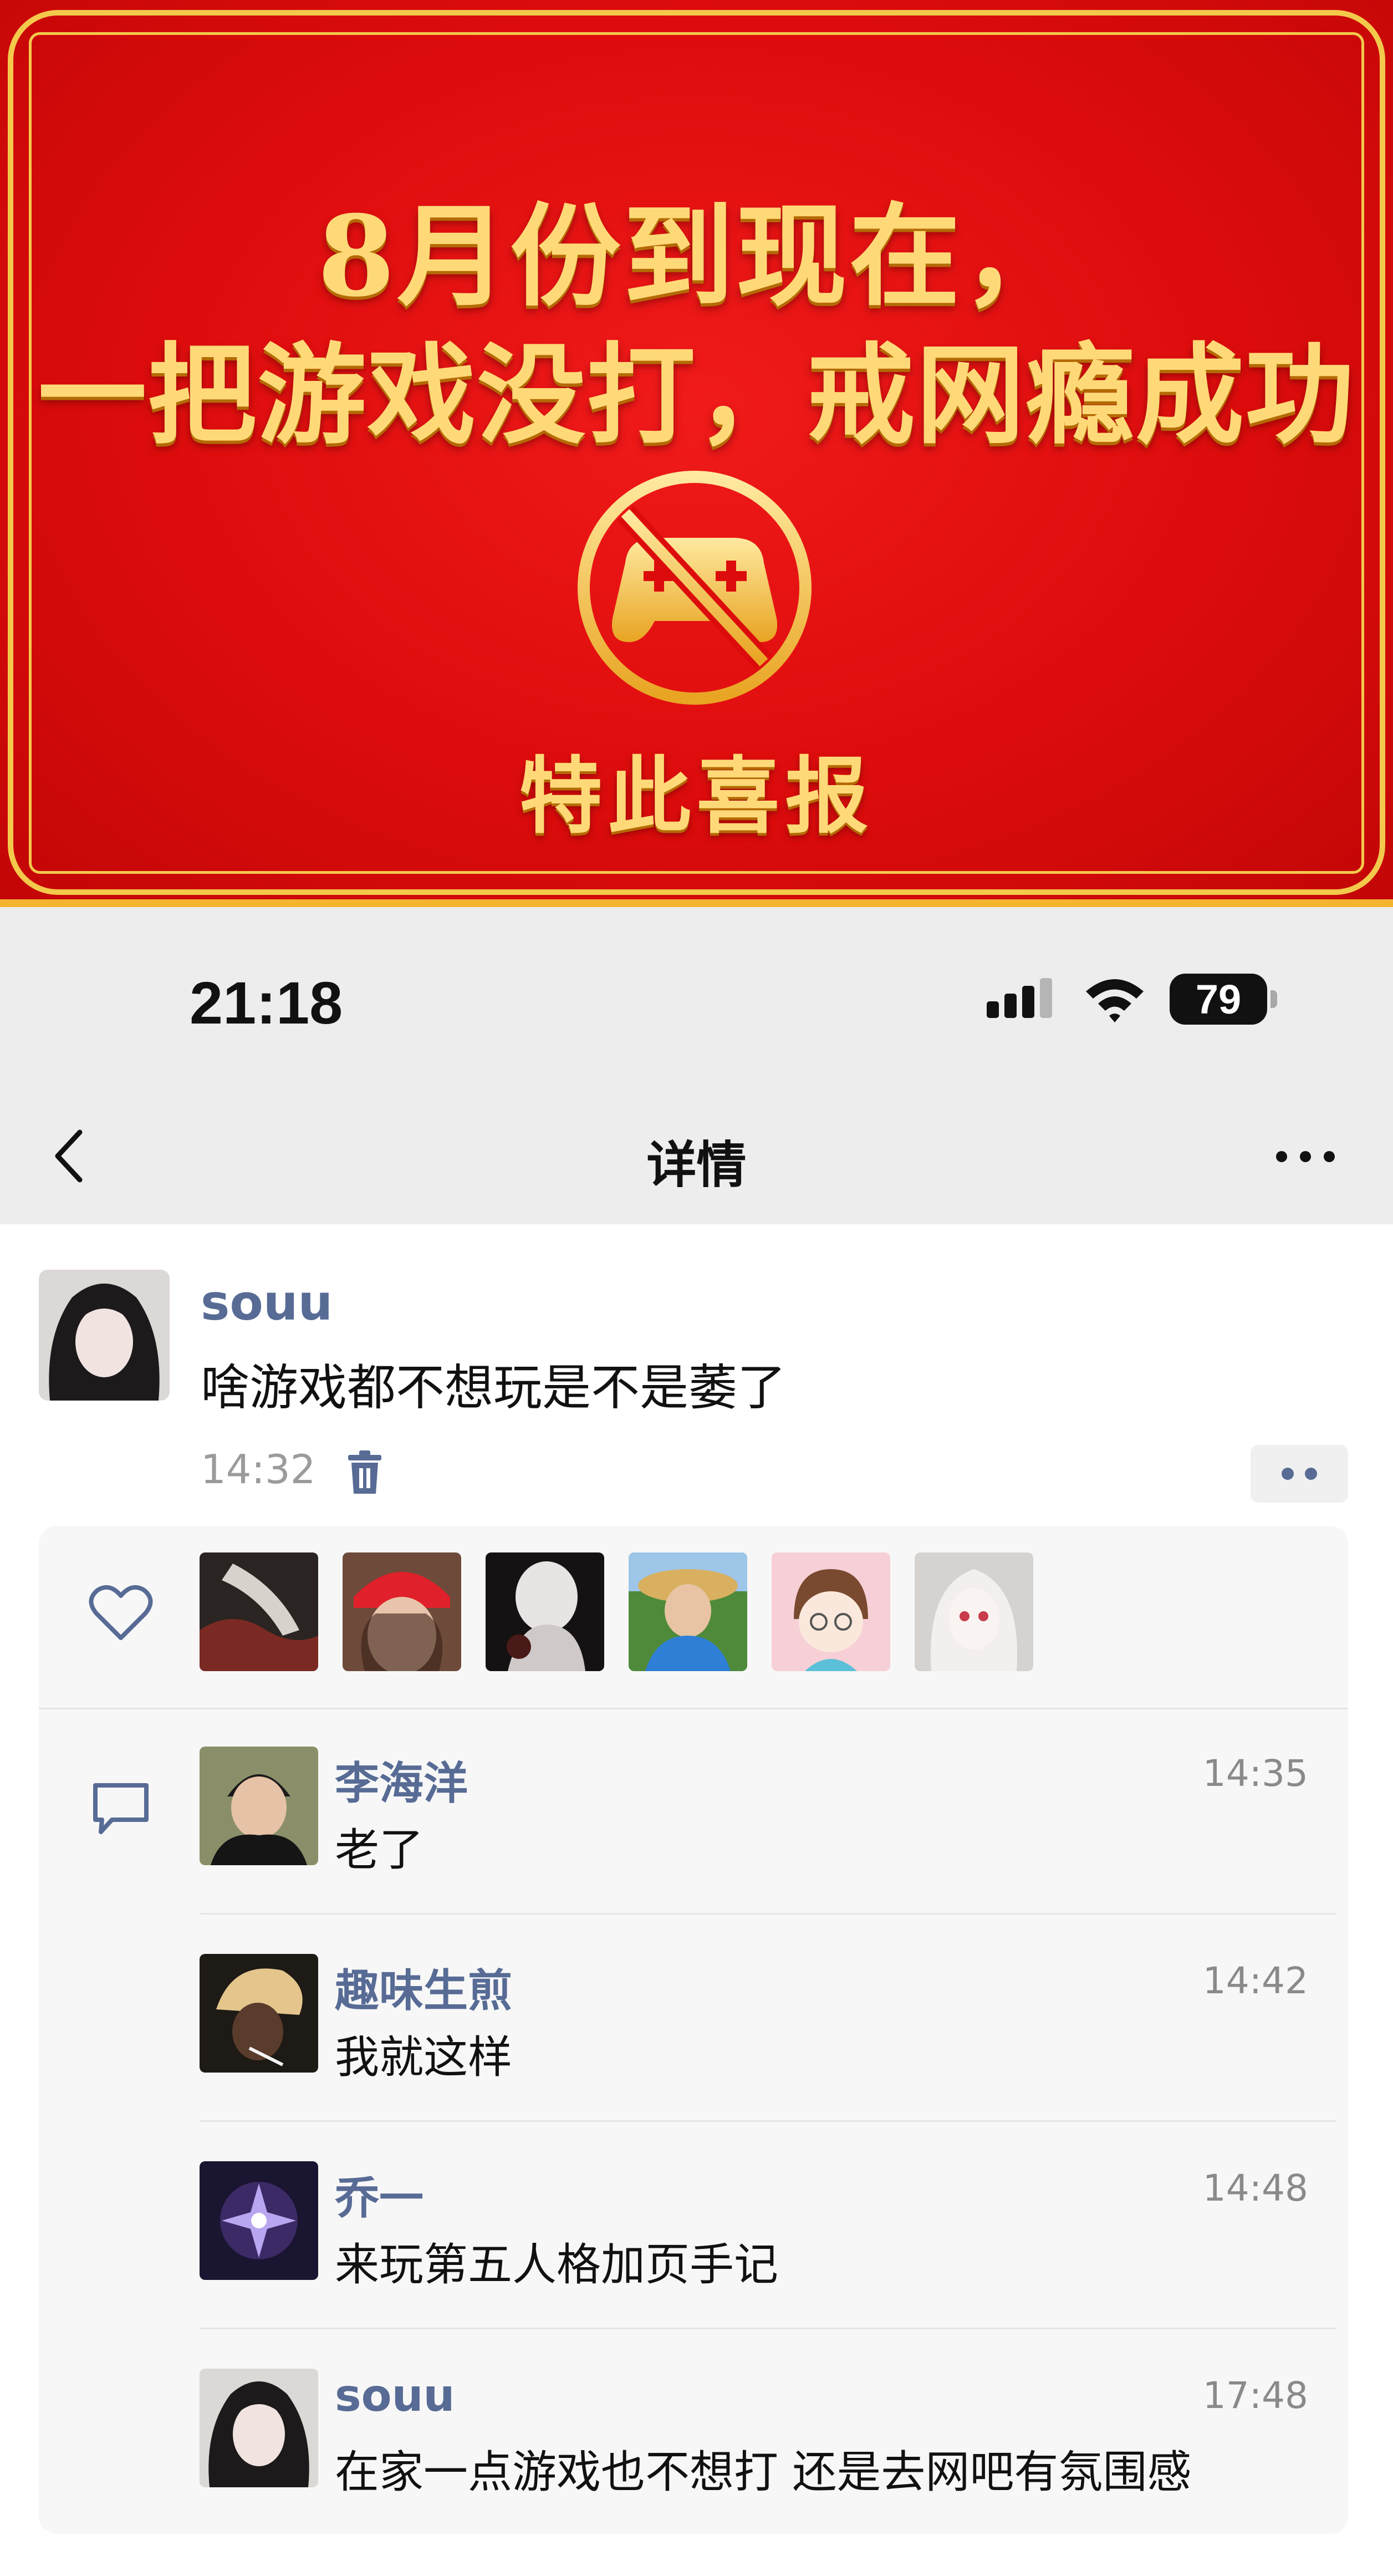  What do you see at coordinates (1273, 999) in the screenshot?
I see `battery-tip` at bounding box center [1273, 999].